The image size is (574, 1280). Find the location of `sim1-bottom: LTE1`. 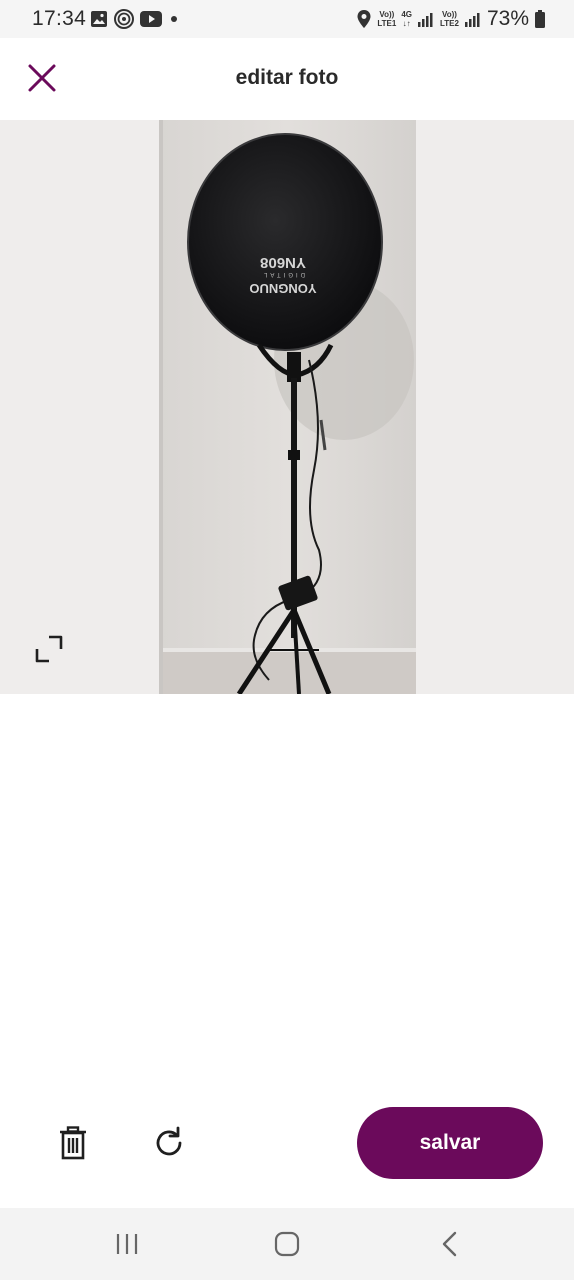

sim1-bottom: LTE1 is located at coordinates (387, 23).